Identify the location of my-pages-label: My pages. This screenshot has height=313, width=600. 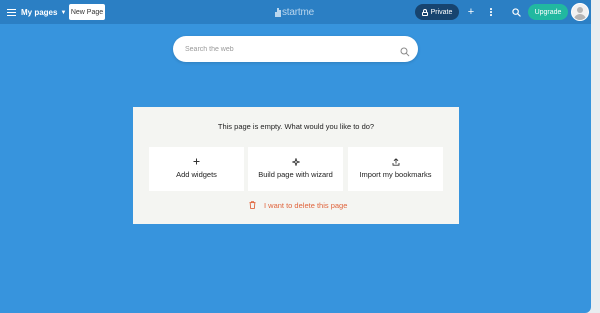
(39, 12).